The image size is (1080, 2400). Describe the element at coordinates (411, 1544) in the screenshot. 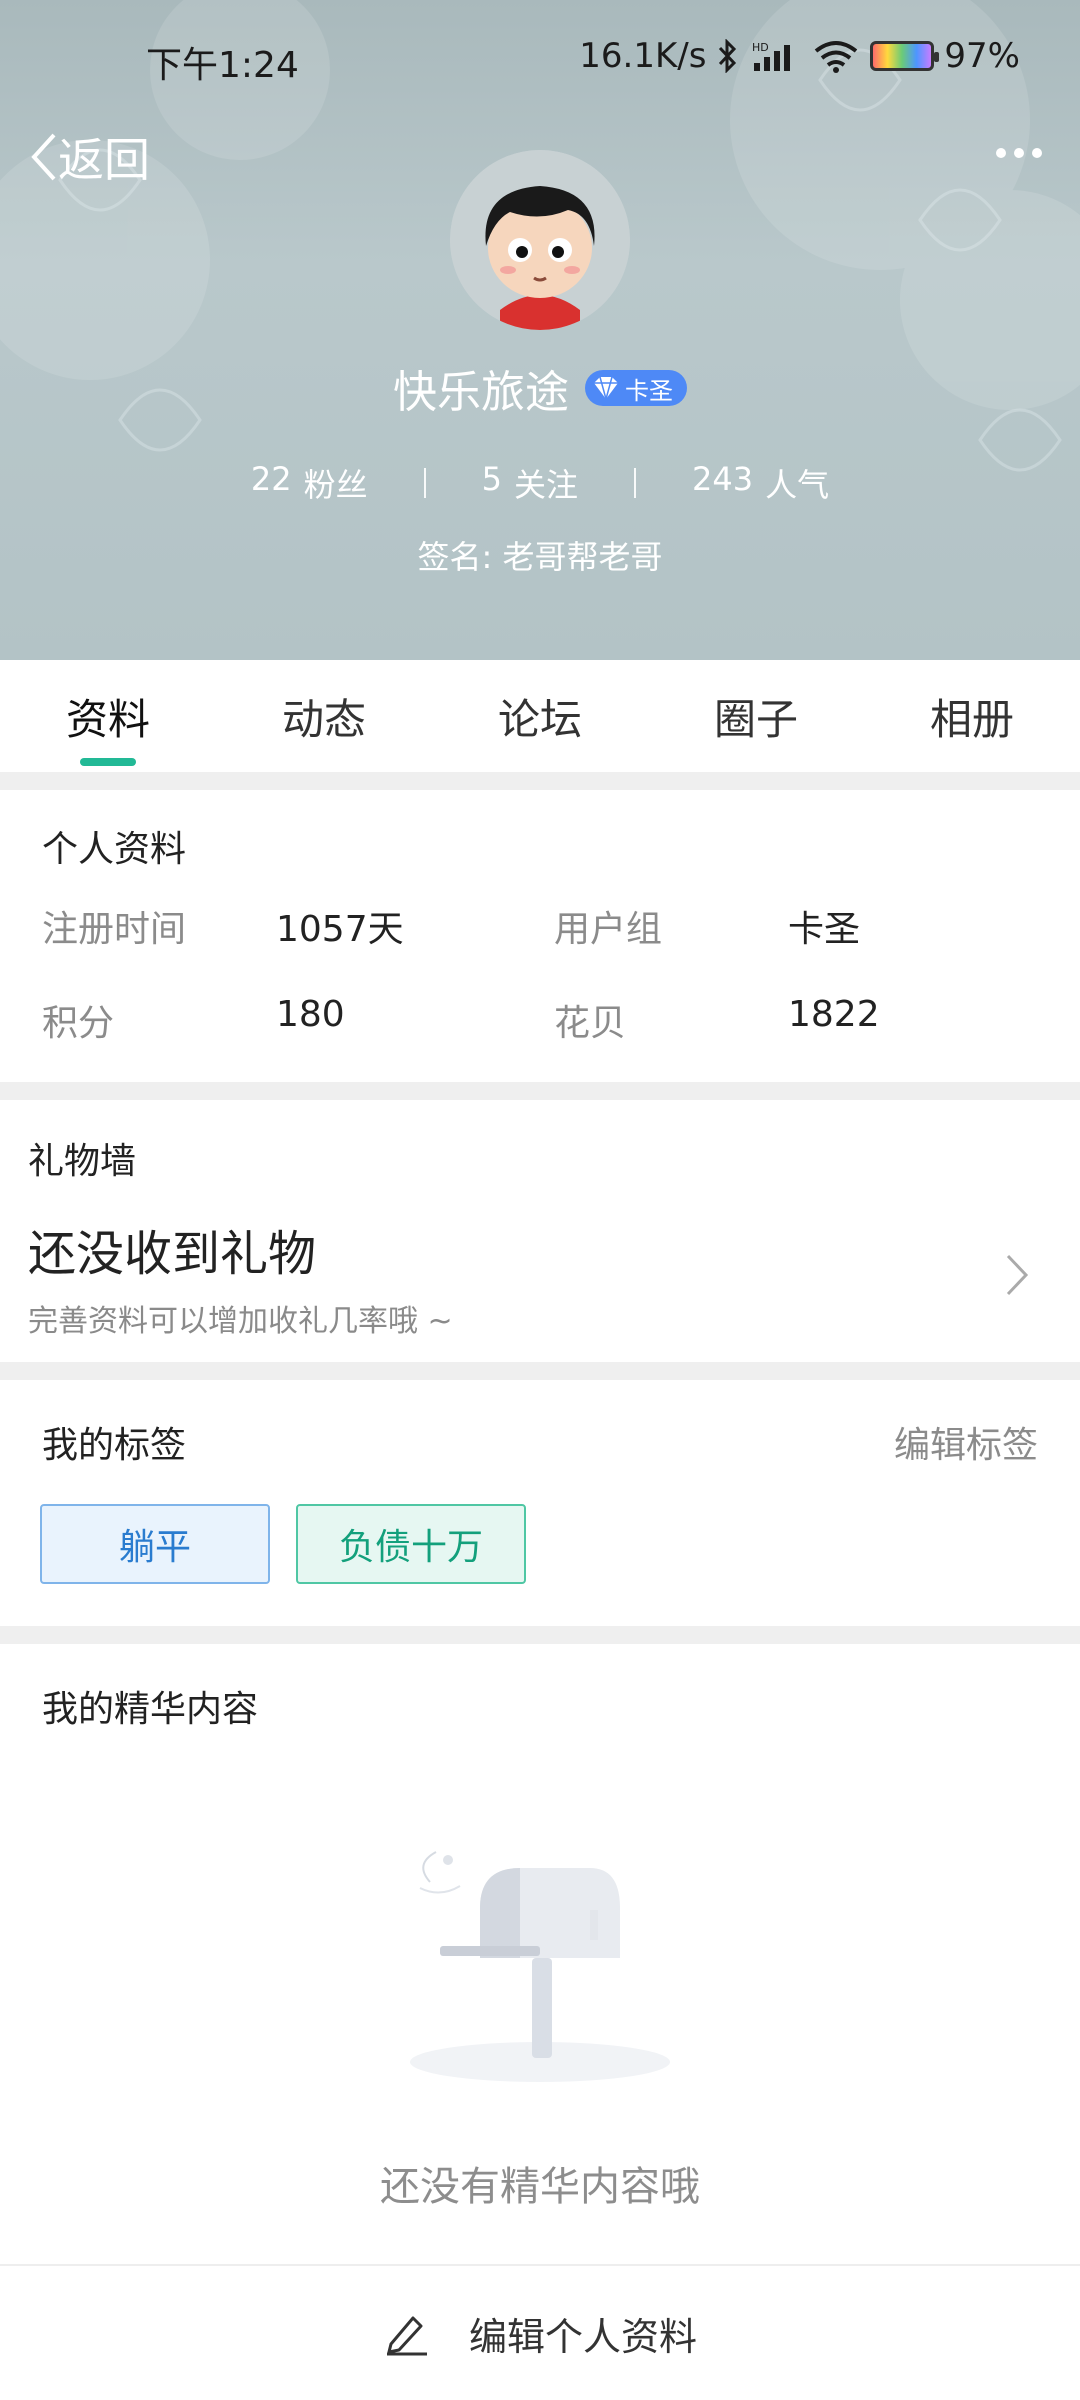

I see `tag-chip: 负债十万` at that location.